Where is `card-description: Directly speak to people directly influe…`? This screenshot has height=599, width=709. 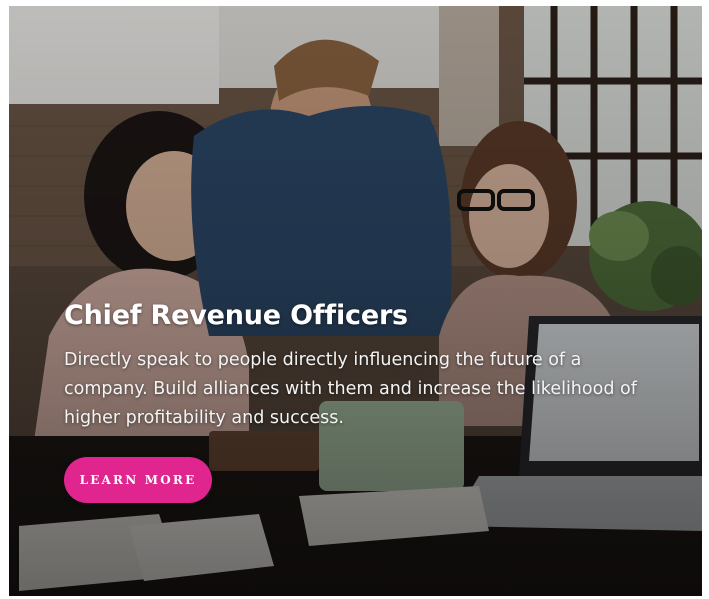 card-description: Directly speak to people directly influe… is located at coordinates (350, 389).